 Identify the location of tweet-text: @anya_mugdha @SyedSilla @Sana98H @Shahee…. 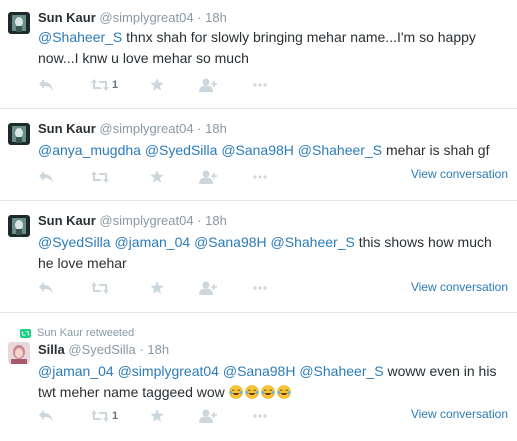
(273, 150).